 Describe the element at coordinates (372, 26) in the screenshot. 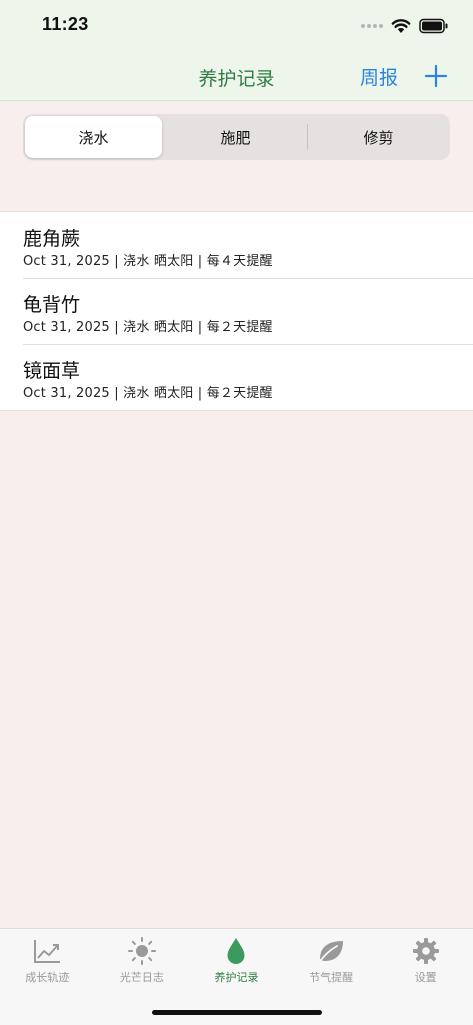

I see `cellular-signal-icon` at that location.